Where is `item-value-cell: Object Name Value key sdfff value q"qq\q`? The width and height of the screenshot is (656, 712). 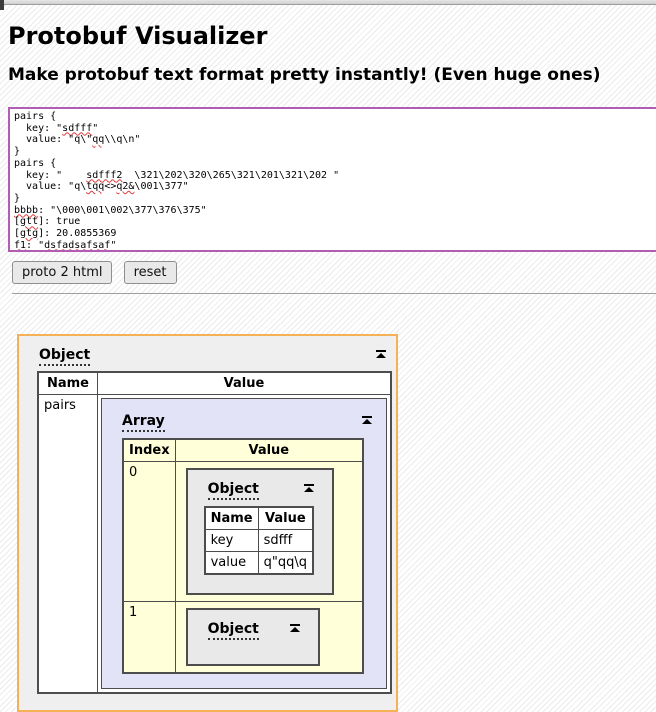
item-value-cell: Object Name Value key sdfff value q"qq\q is located at coordinates (269, 531).